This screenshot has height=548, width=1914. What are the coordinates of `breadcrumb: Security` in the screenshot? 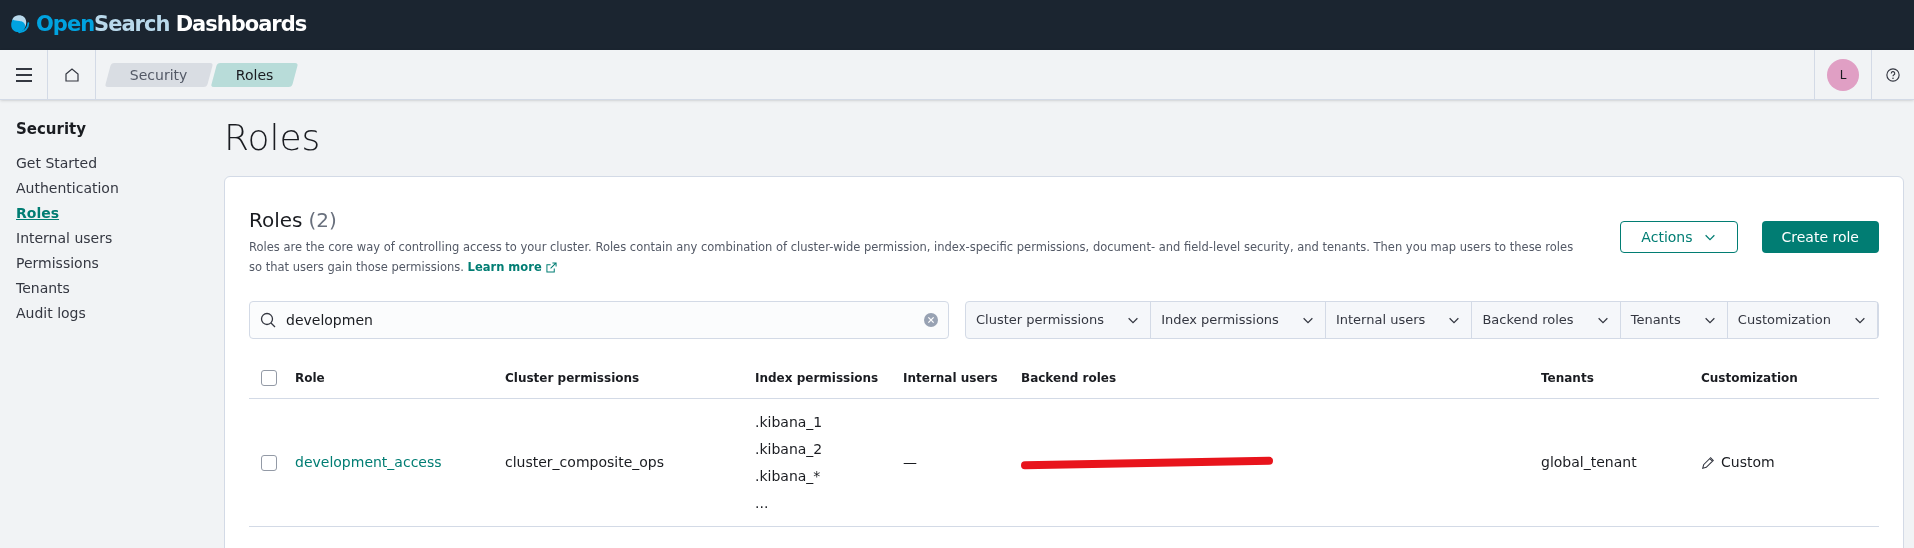 It's located at (158, 74).